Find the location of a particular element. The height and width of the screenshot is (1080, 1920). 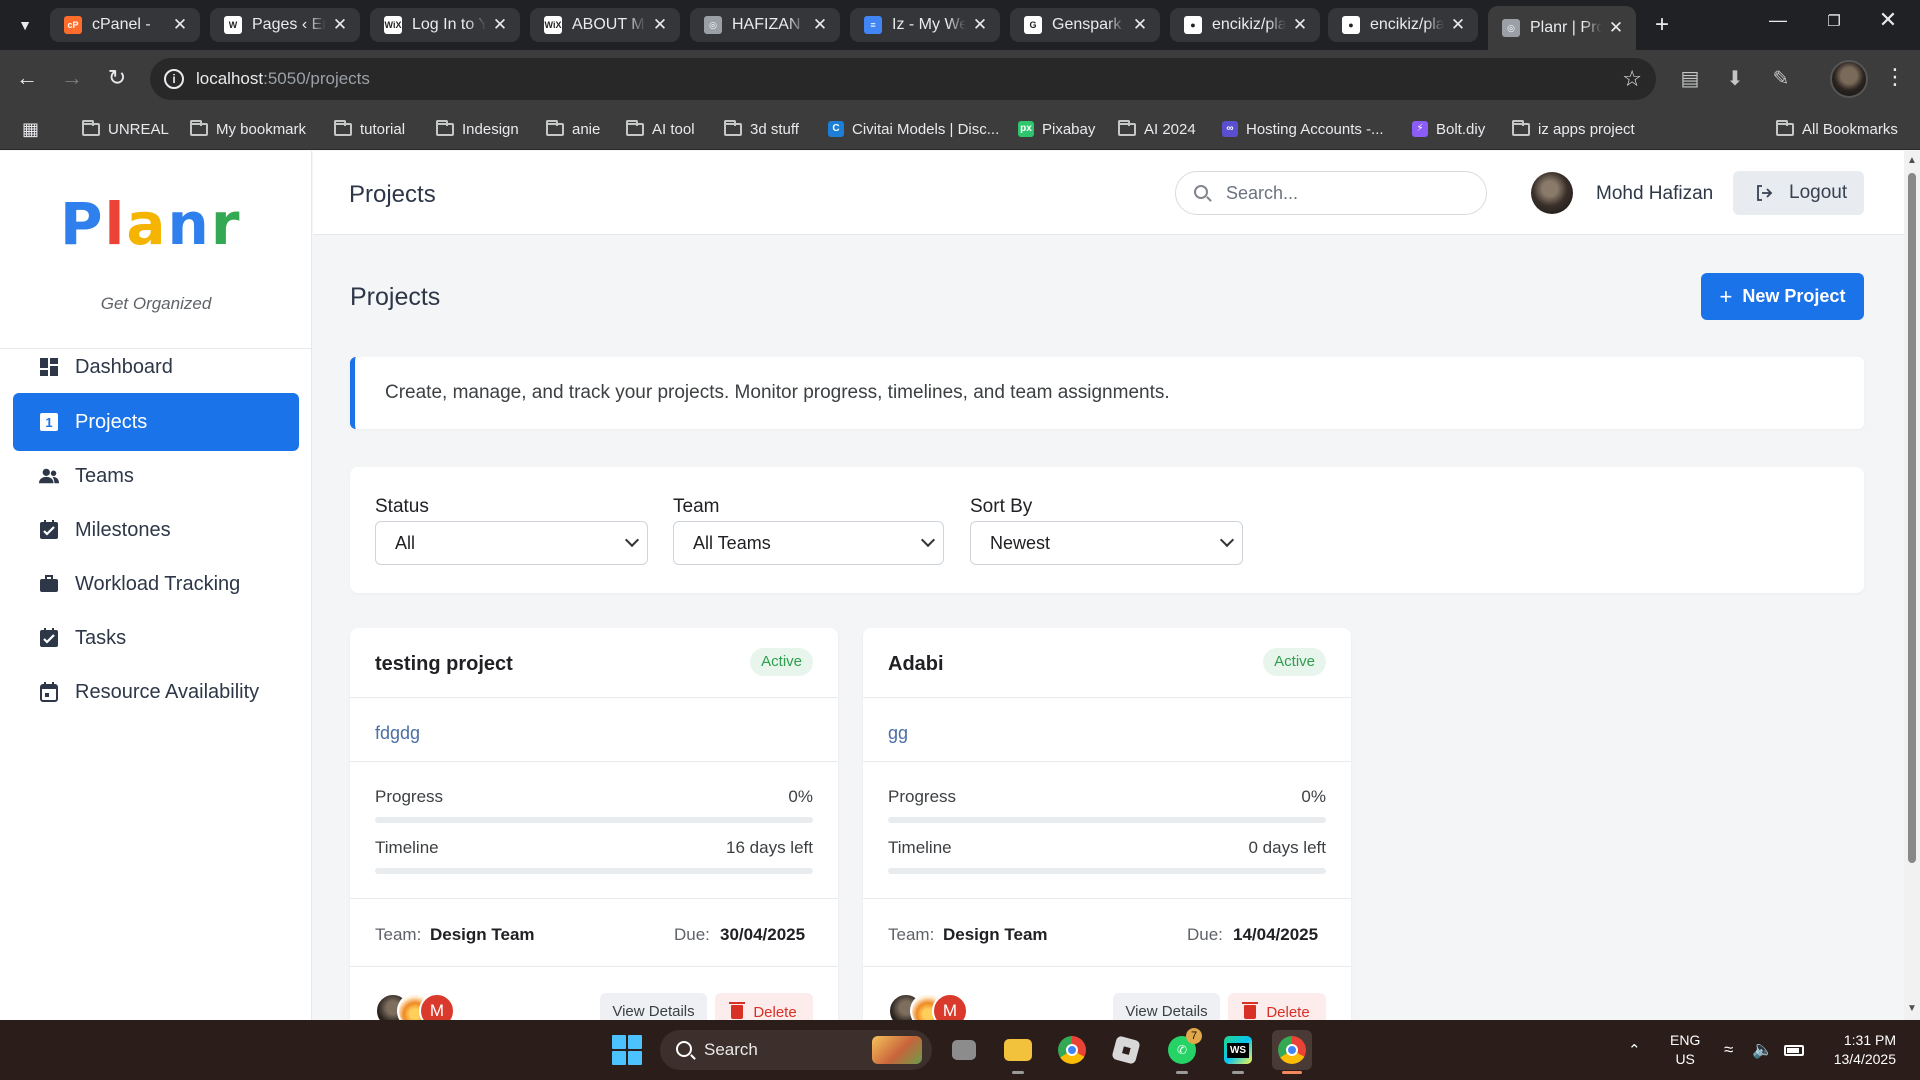

filter-status-select: All is located at coordinates (511, 543).